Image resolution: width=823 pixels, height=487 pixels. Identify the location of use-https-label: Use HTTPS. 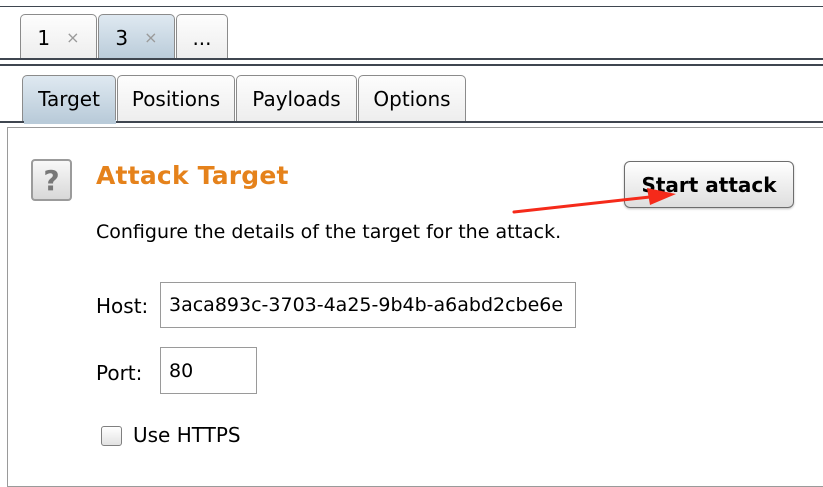
(187, 435).